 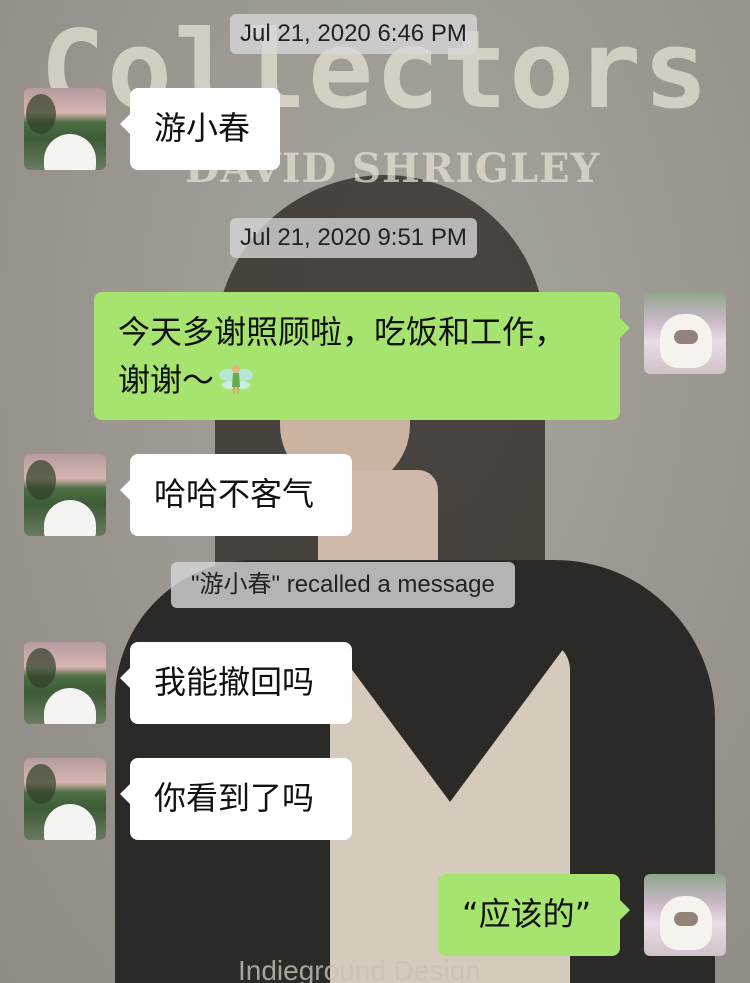 I want to click on message-text: 我能撤回吗, so click(x=234, y=682).